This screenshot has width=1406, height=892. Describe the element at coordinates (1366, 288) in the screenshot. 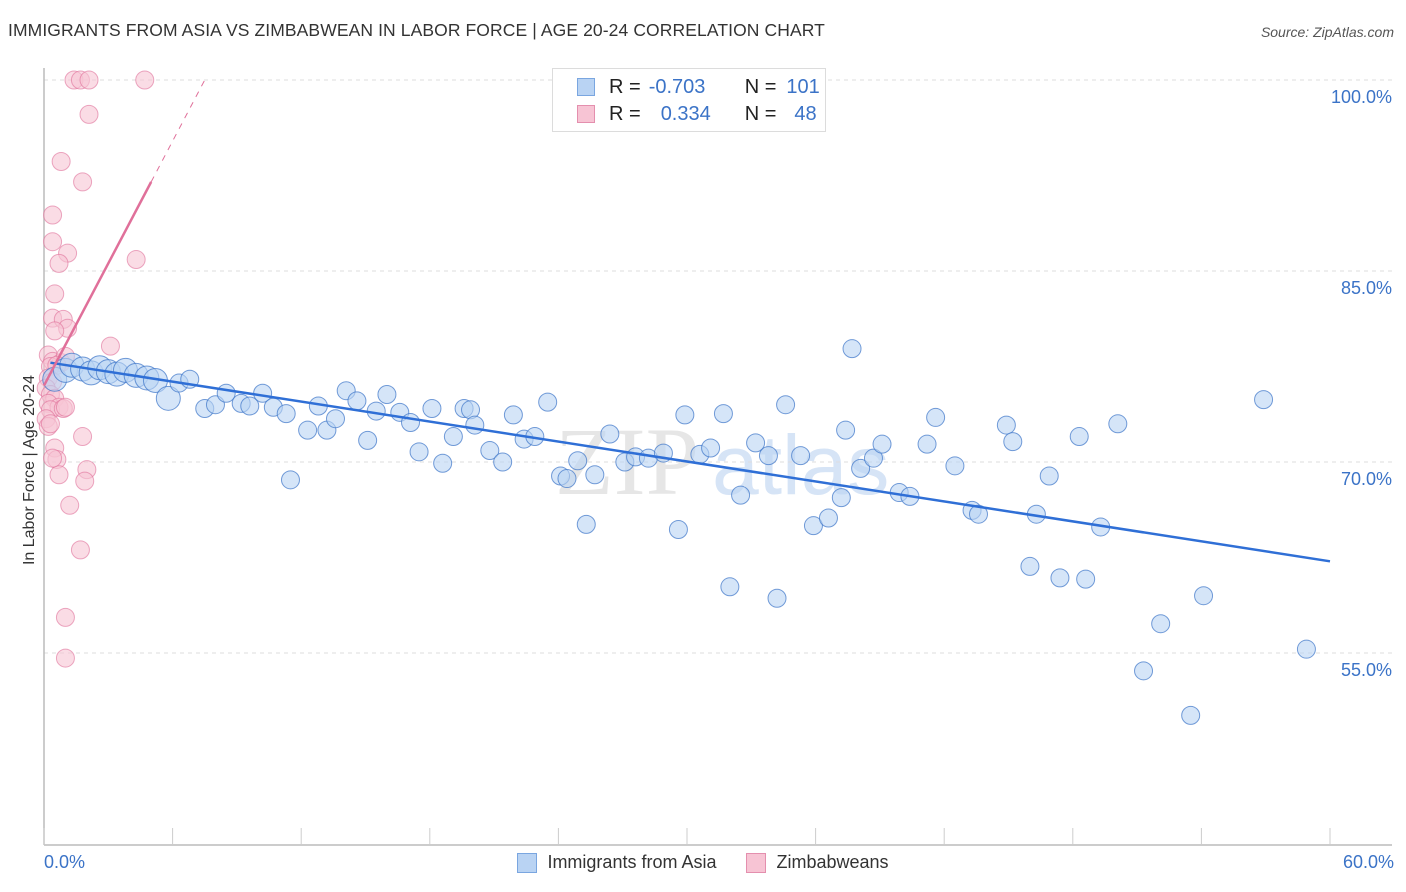

I see `y-tick-label: 85.0%` at that location.